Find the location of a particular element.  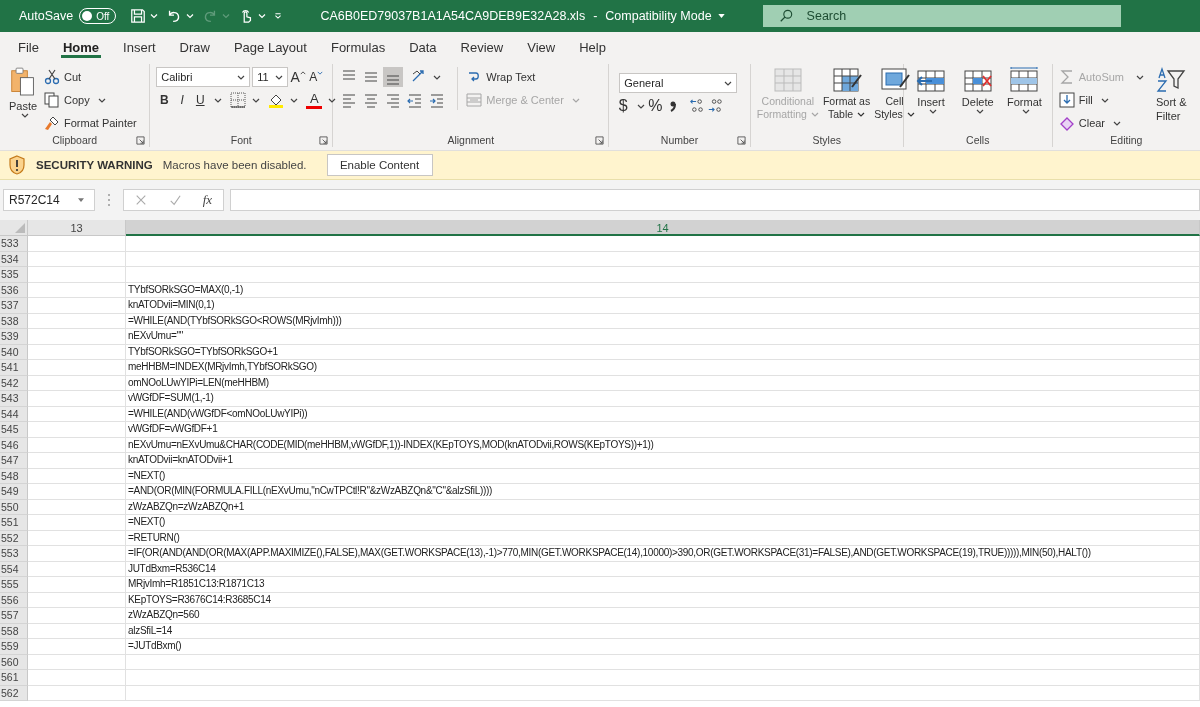

table-cell: knATODvii=MIN(0,1) is located at coordinates (663, 306).